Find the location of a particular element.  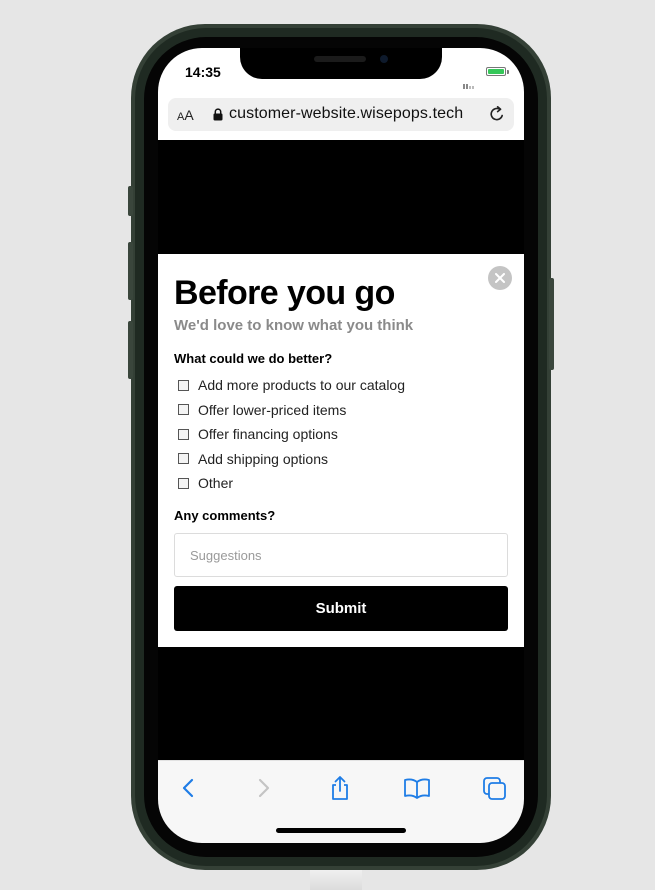

submit-button: Submit is located at coordinates (341, 608).